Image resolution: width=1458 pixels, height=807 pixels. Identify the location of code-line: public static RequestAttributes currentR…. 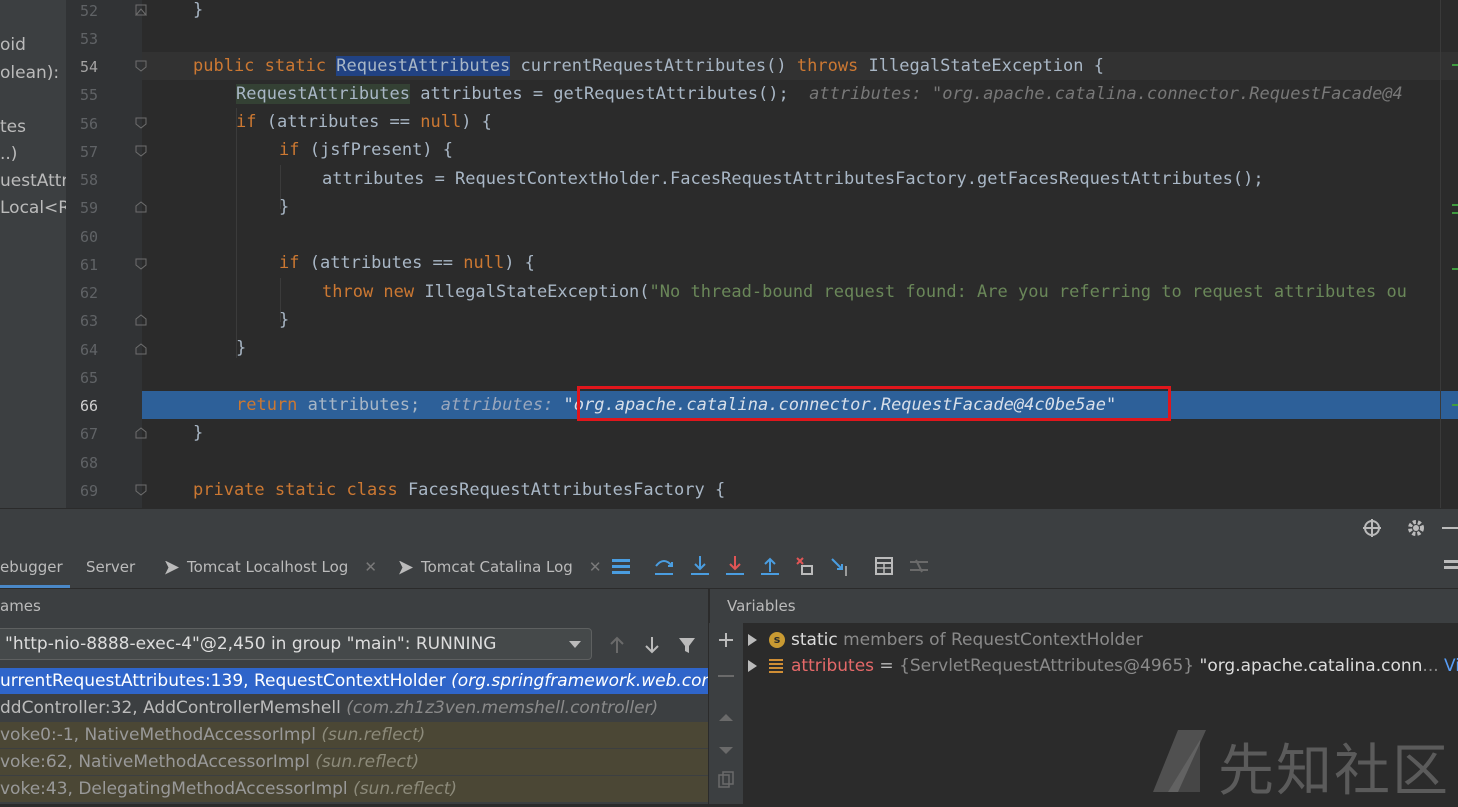
(648, 66).